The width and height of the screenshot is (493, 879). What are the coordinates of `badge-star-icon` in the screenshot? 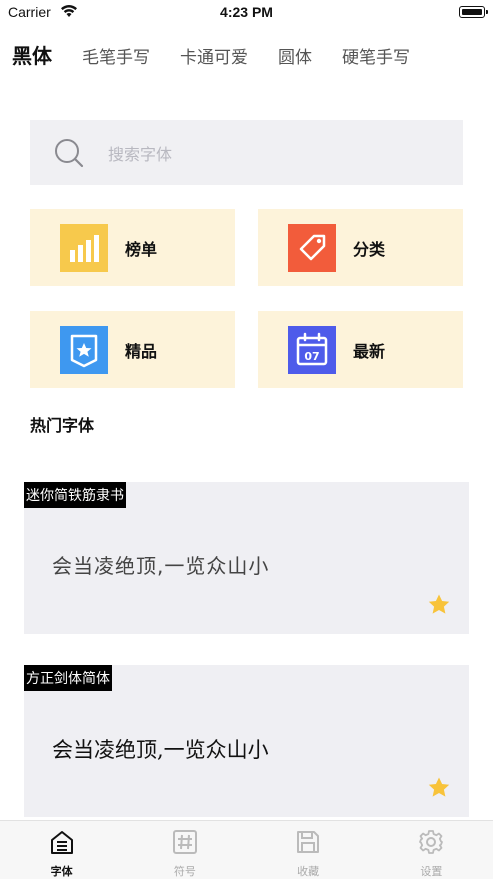 It's located at (84, 350).